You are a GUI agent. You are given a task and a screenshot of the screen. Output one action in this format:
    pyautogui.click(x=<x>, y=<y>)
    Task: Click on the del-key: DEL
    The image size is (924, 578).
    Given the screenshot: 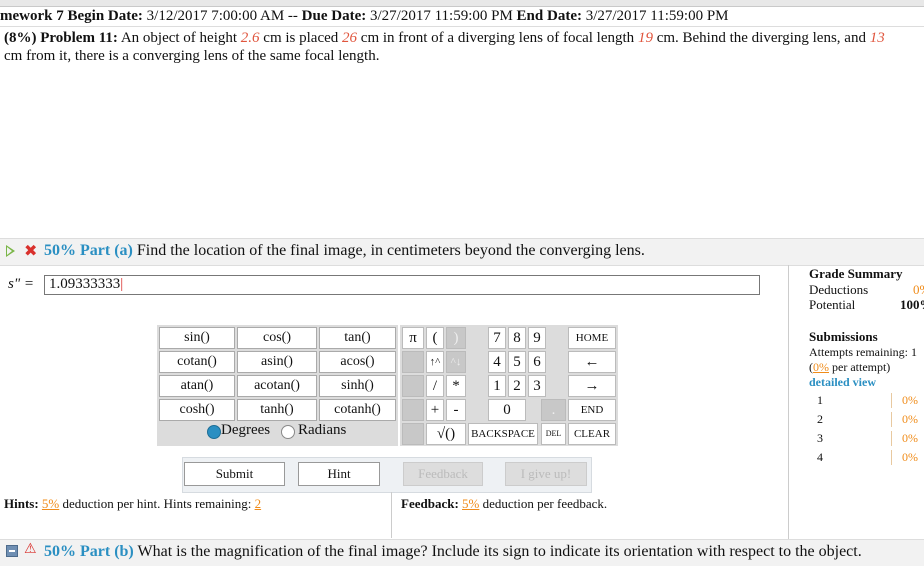 What is the action you would take?
    pyautogui.click(x=553, y=434)
    